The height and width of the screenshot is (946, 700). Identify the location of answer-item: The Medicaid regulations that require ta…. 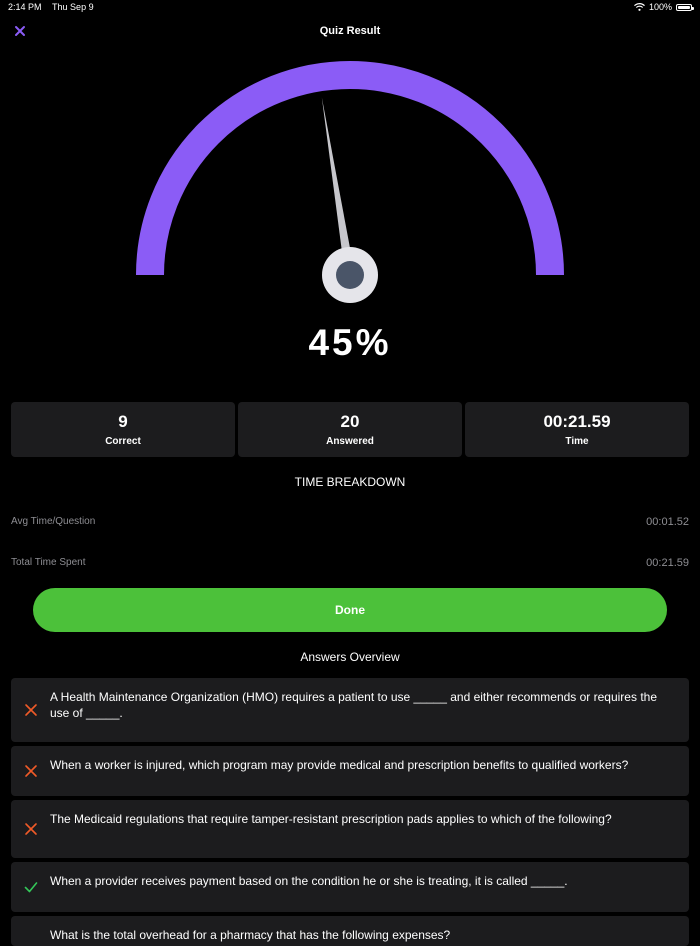
(350, 829).